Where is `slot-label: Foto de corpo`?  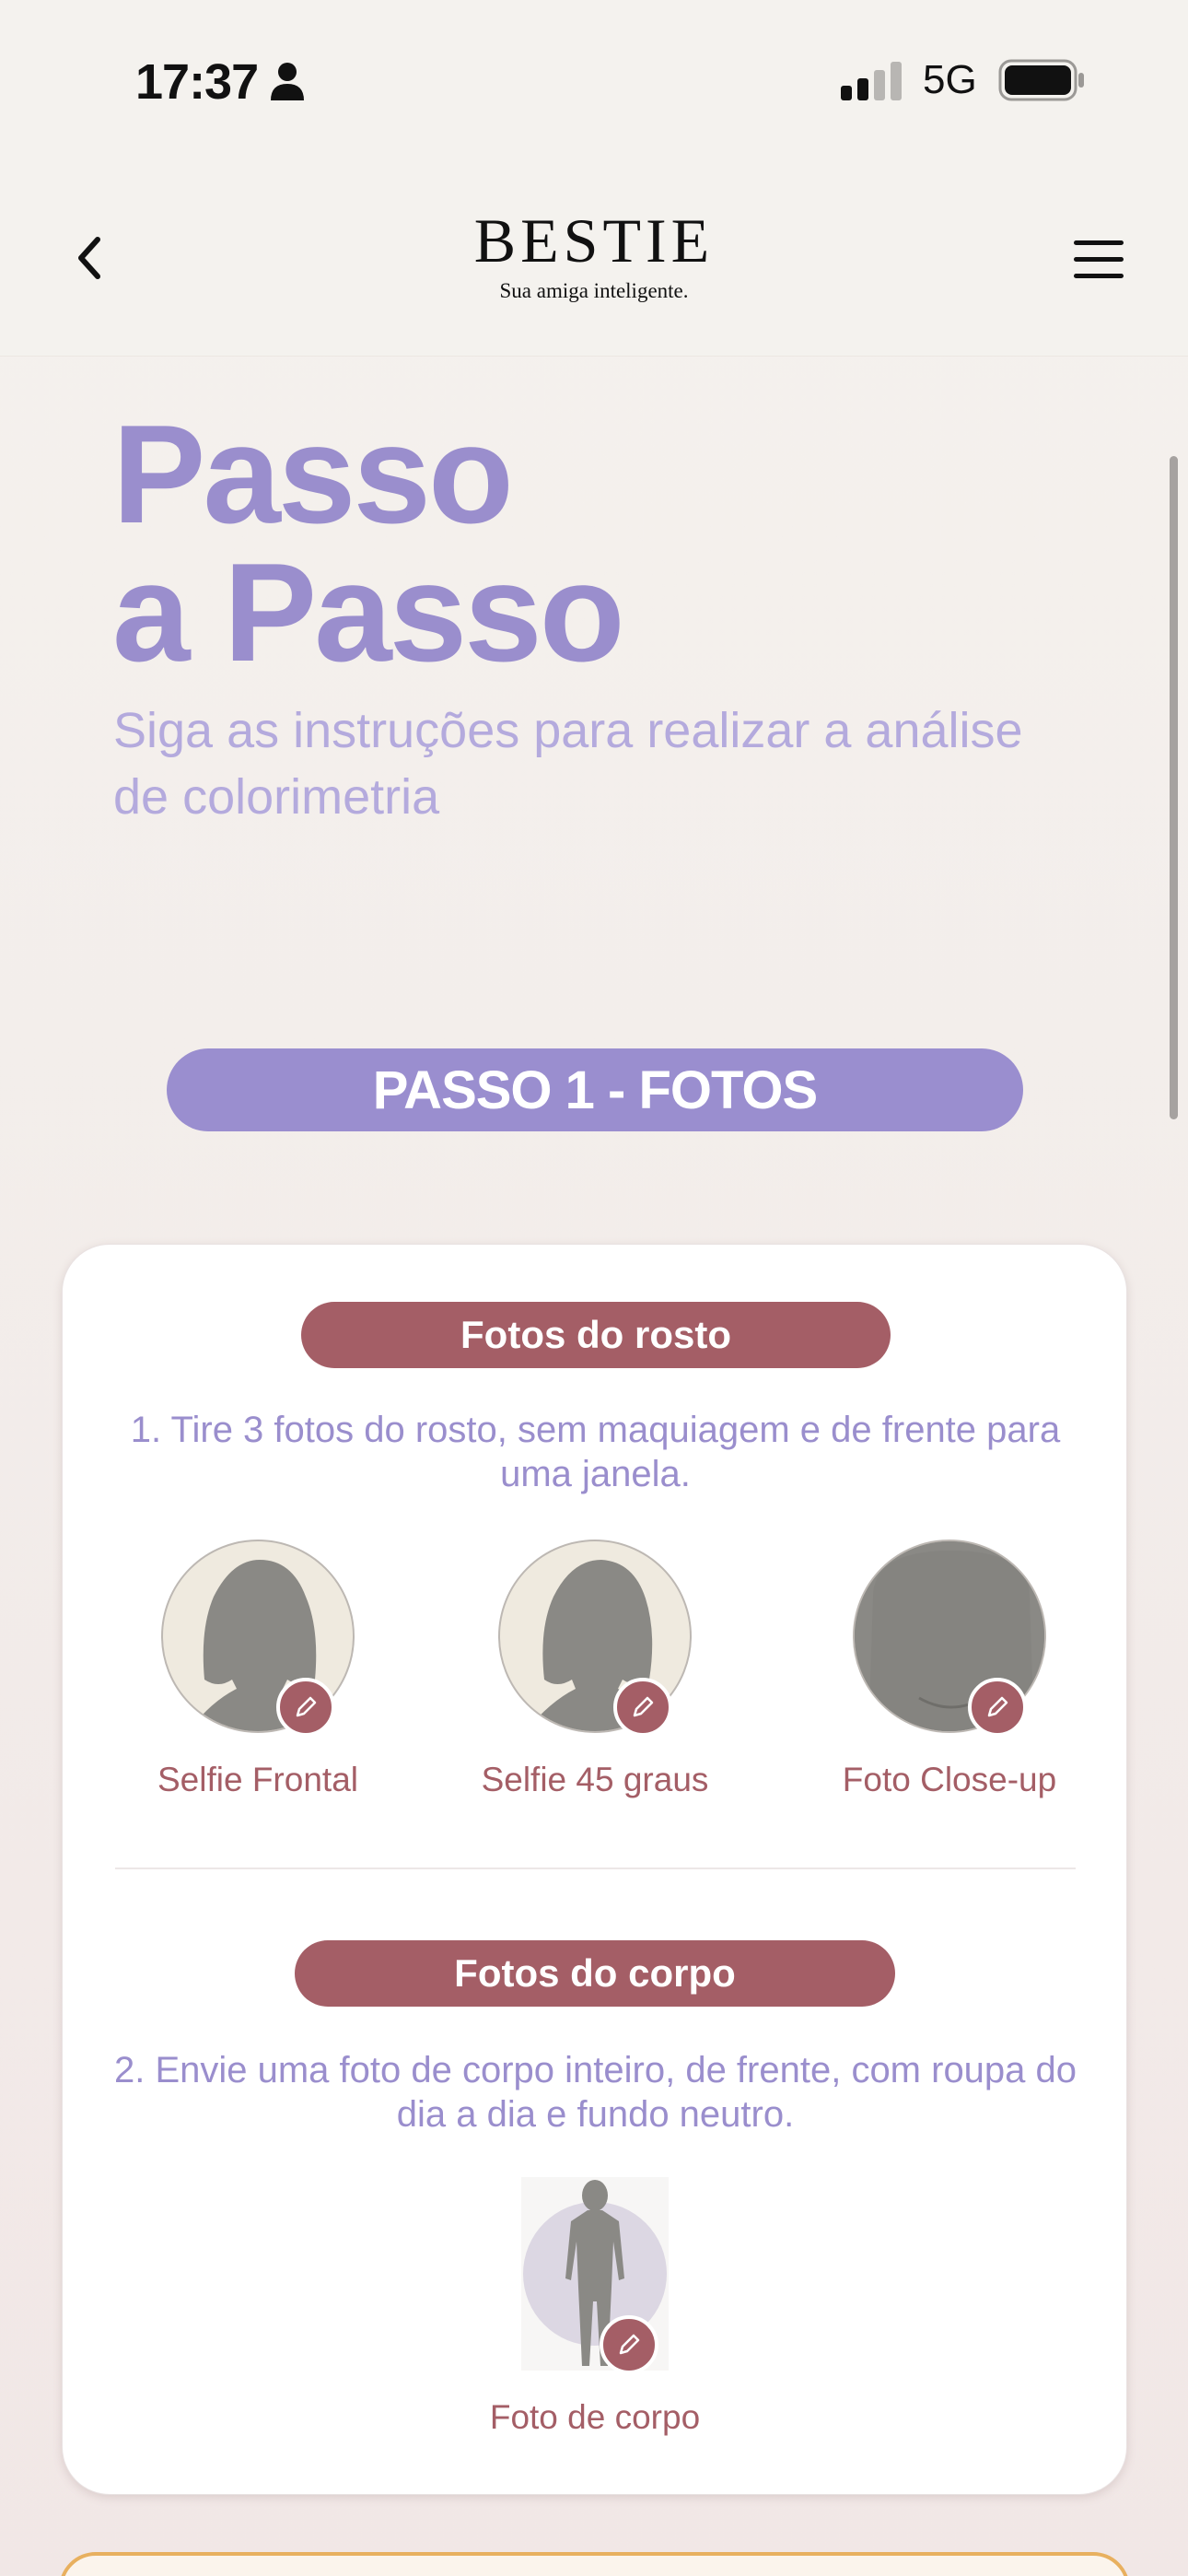 slot-label: Foto de corpo is located at coordinates (595, 2417).